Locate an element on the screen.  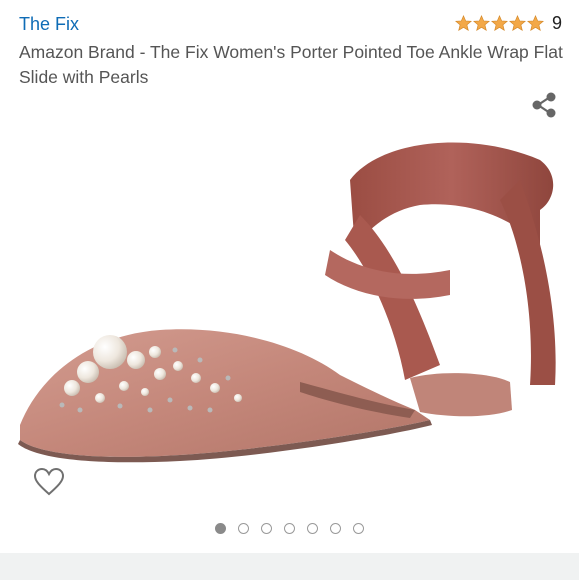
section-divider is located at coordinates (289, 566).